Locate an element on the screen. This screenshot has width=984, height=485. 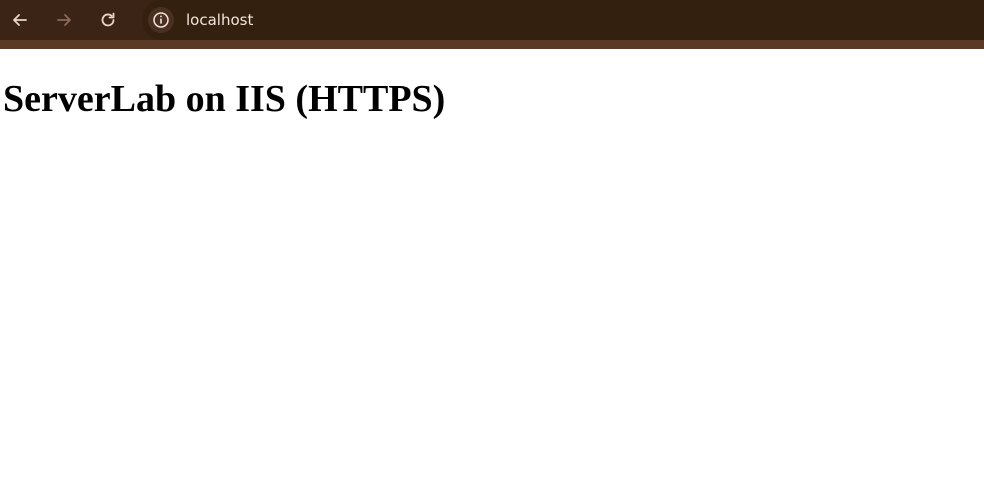
reload-icon is located at coordinates (108, 19).